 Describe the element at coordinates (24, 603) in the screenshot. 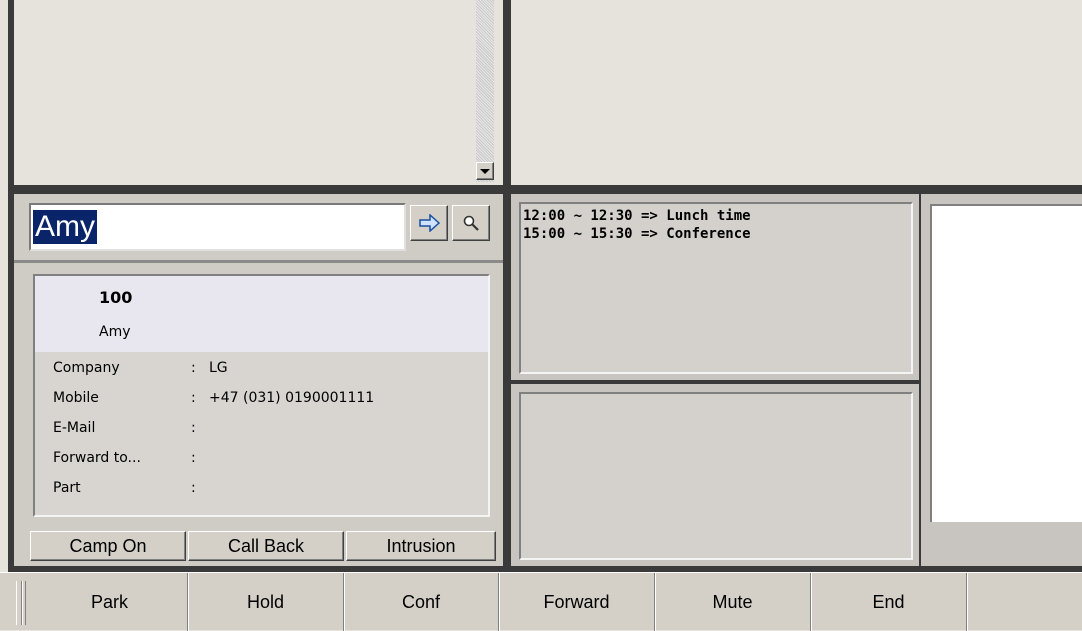

I see `grip-handle-line` at that location.